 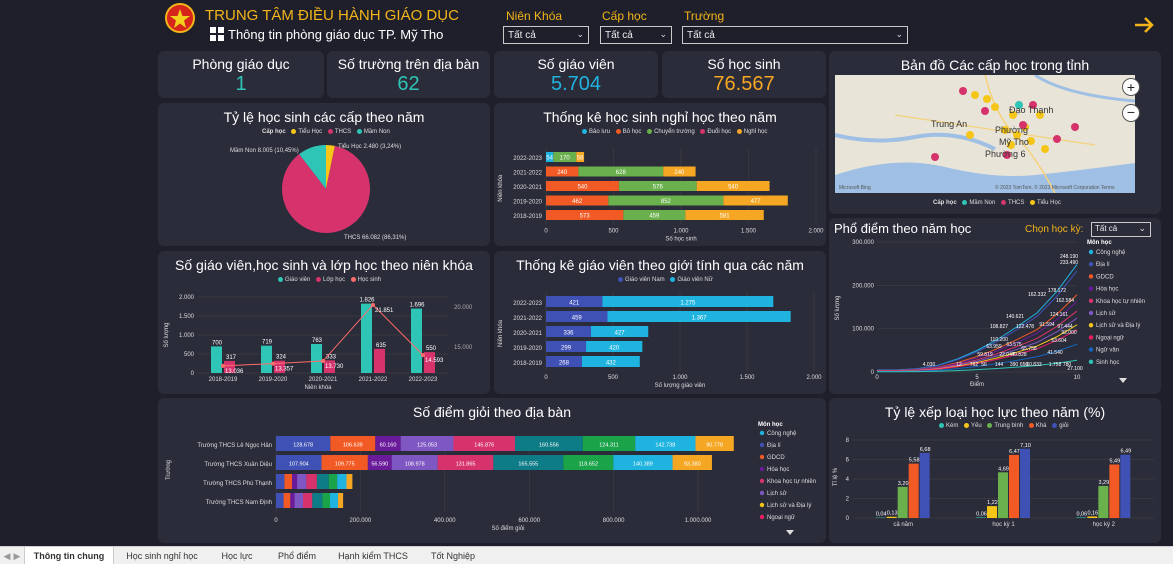 What do you see at coordinates (863, 330) in the screenshot?
I see `y-tick-label: 100.000` at bounding box center [863, 330].